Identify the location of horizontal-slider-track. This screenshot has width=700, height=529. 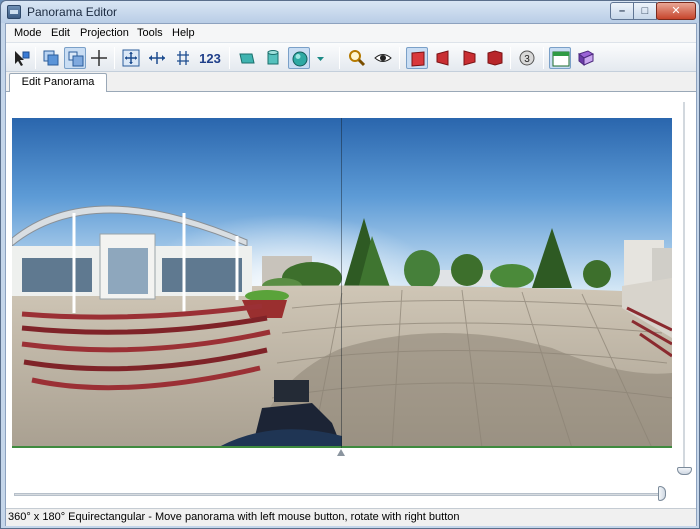
(340, 494).